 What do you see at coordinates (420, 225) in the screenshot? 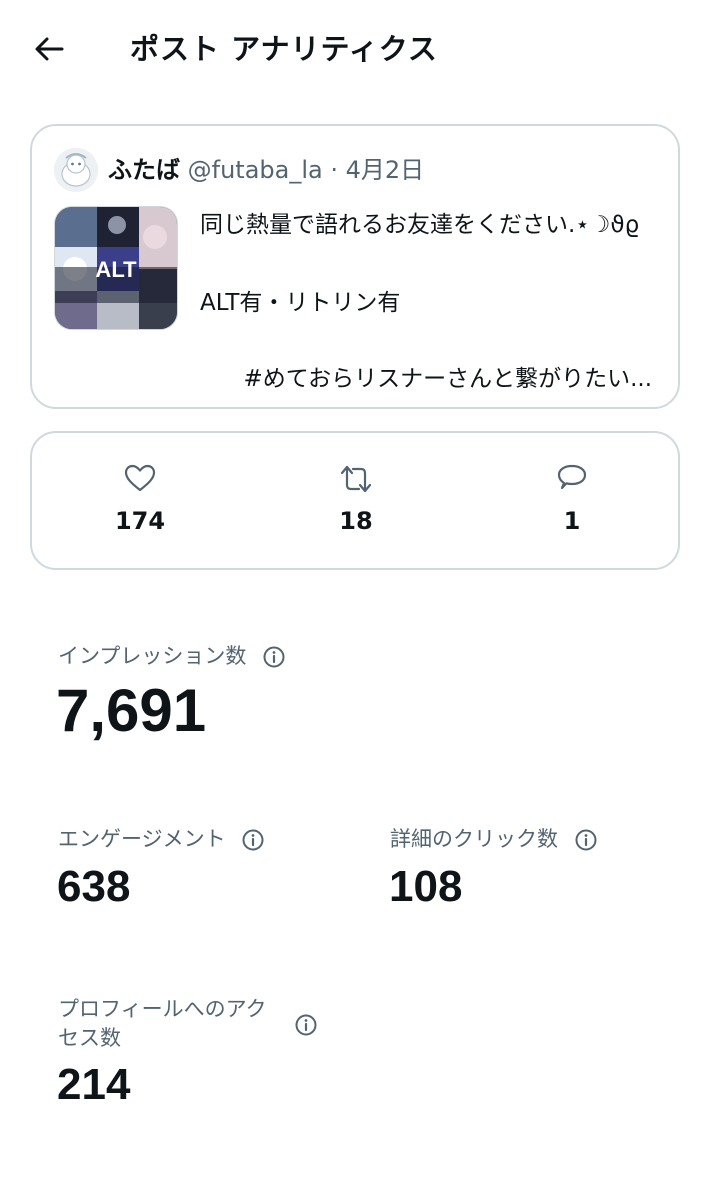
I see `post-text-line: 同じ熱量で語れるお友達をください.⋆☽ϑϱ` at bounding box center [420, 225].